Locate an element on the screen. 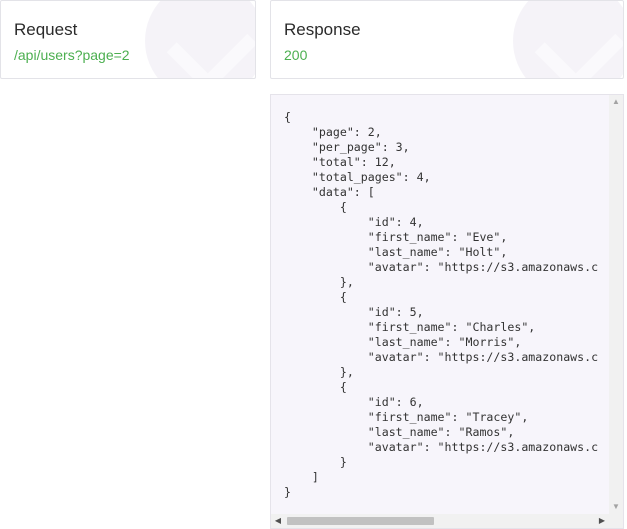  horizontal-scrollbar: ◀ ▶ is located at coordinates (447, 521).